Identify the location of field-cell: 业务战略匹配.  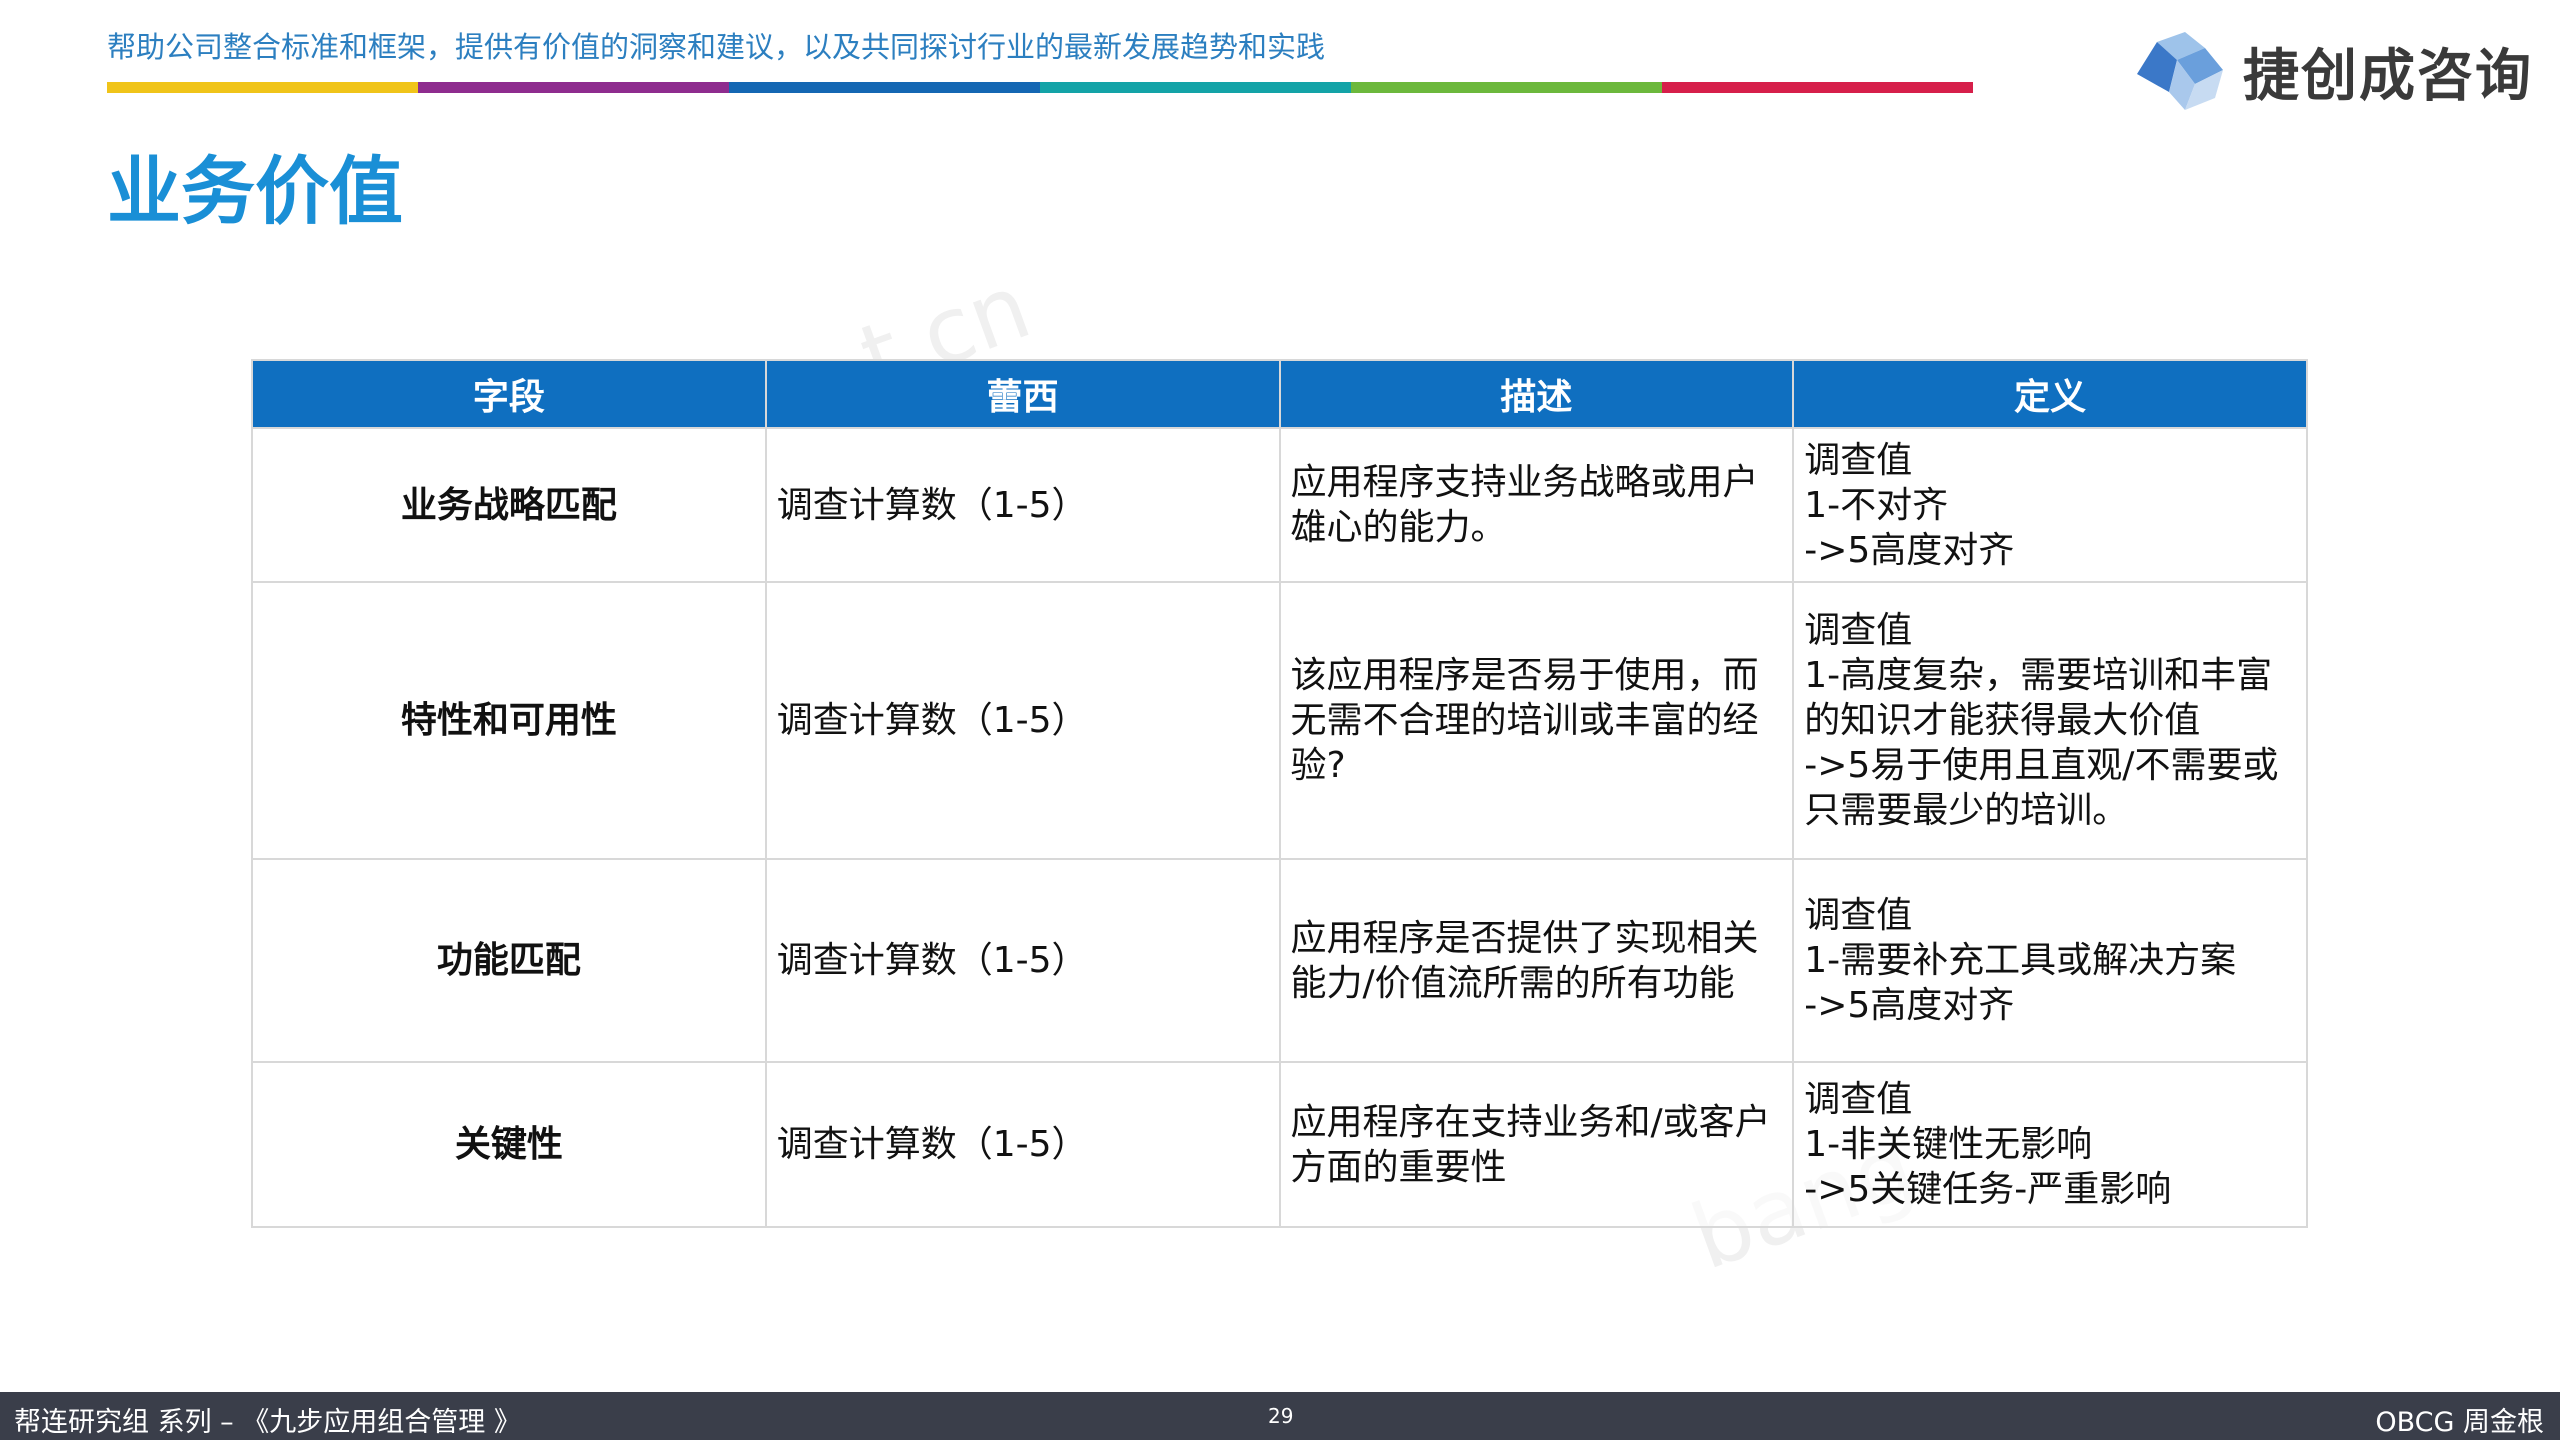
(509, 505).